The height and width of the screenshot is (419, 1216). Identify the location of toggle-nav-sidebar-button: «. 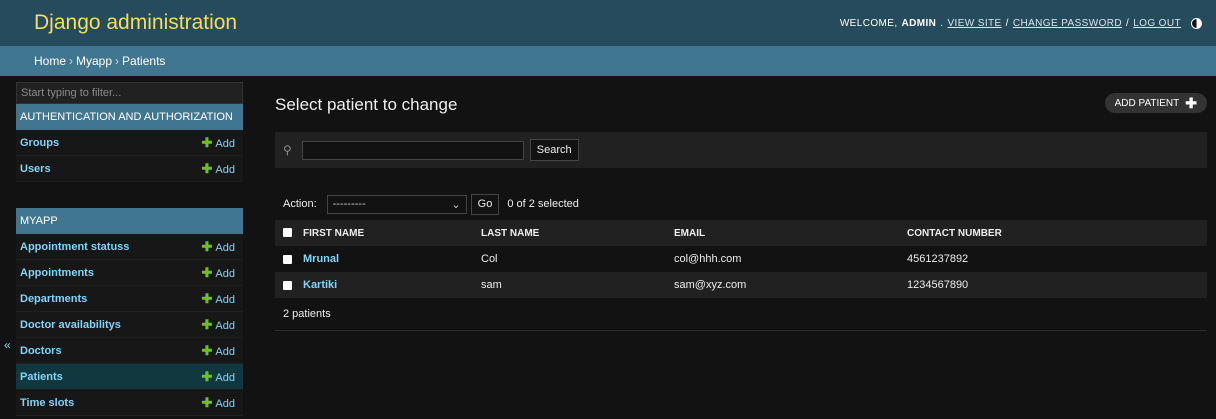
(7, 345).